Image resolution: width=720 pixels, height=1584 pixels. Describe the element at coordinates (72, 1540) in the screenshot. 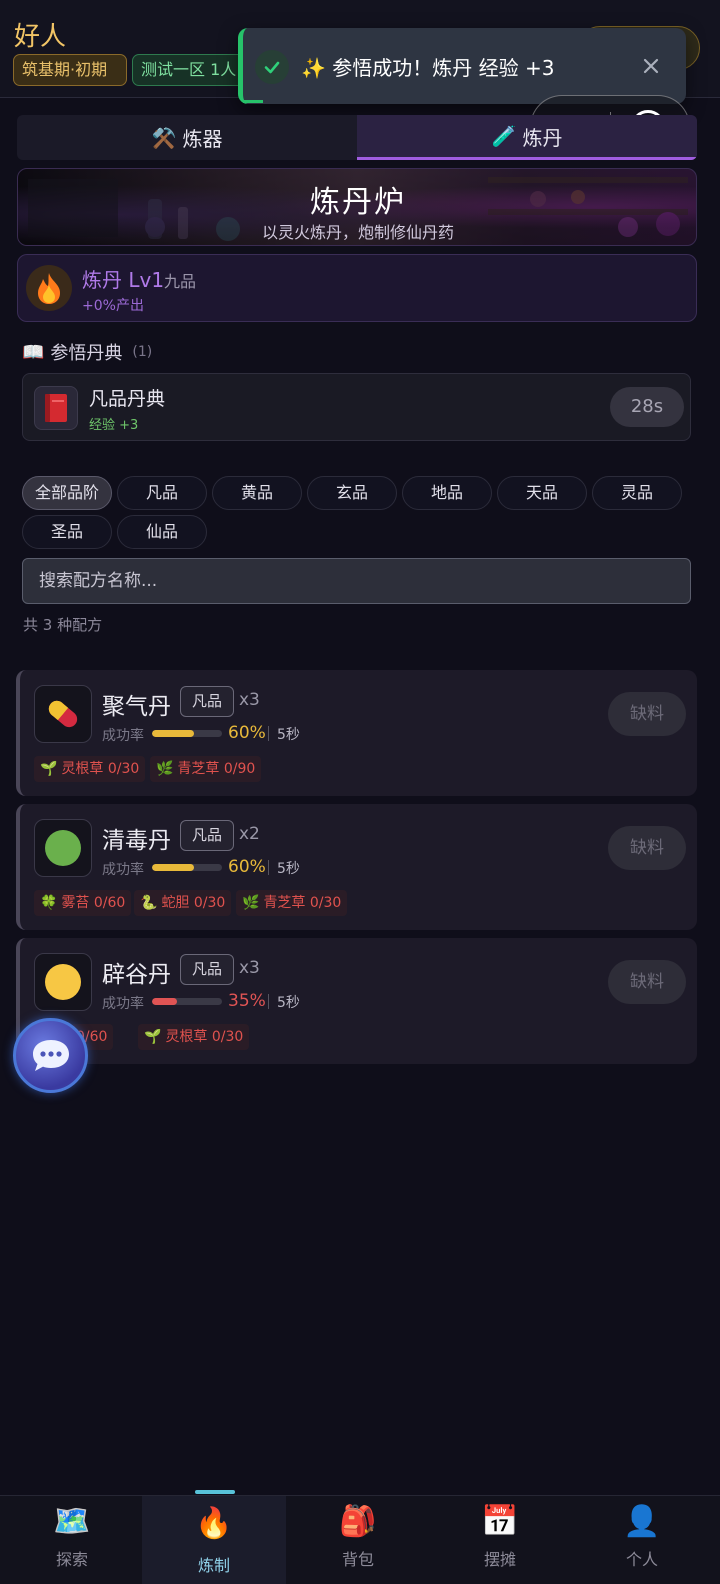

I see `nav-item-explore: 🗺️ 探索` at that location.